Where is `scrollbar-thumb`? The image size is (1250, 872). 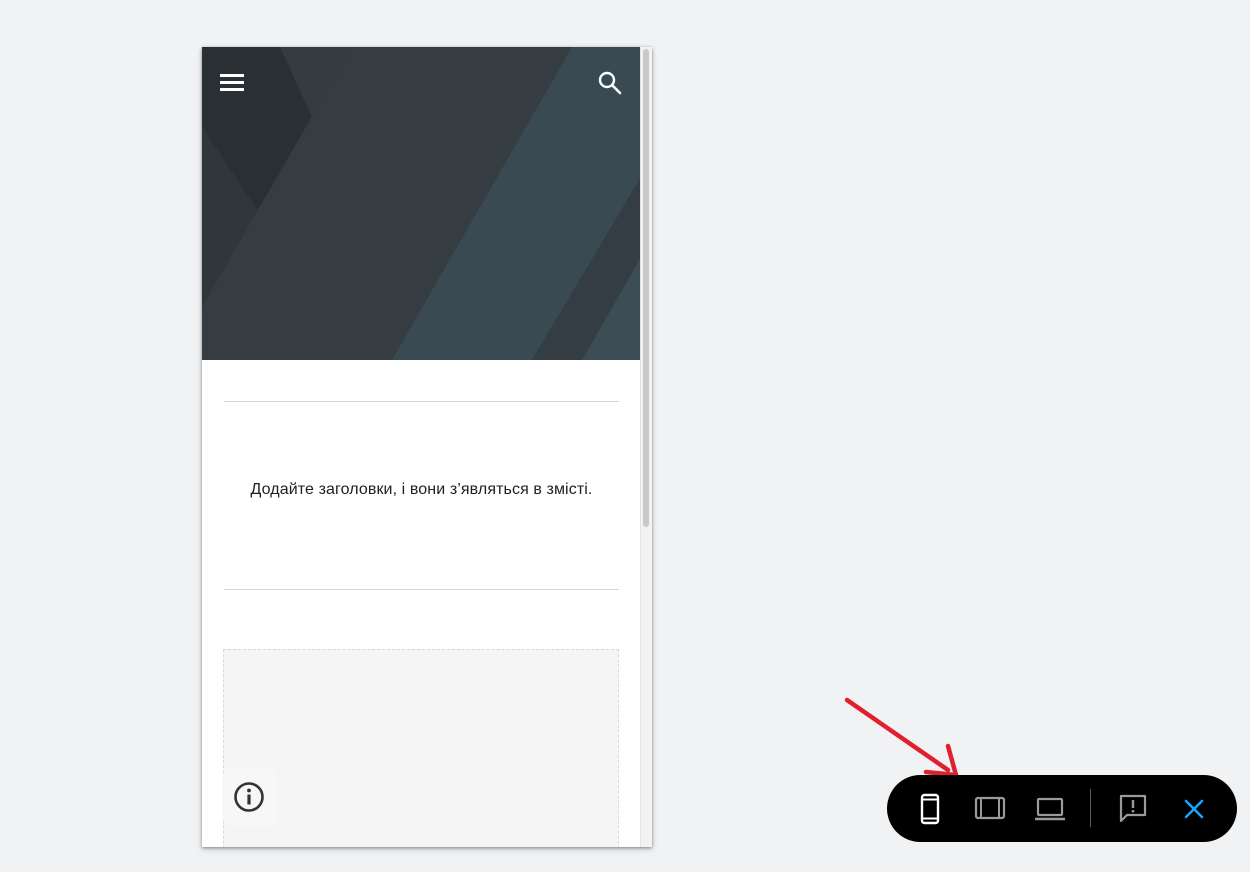 scrollbar-thumb is located at coordinates (646, 288).